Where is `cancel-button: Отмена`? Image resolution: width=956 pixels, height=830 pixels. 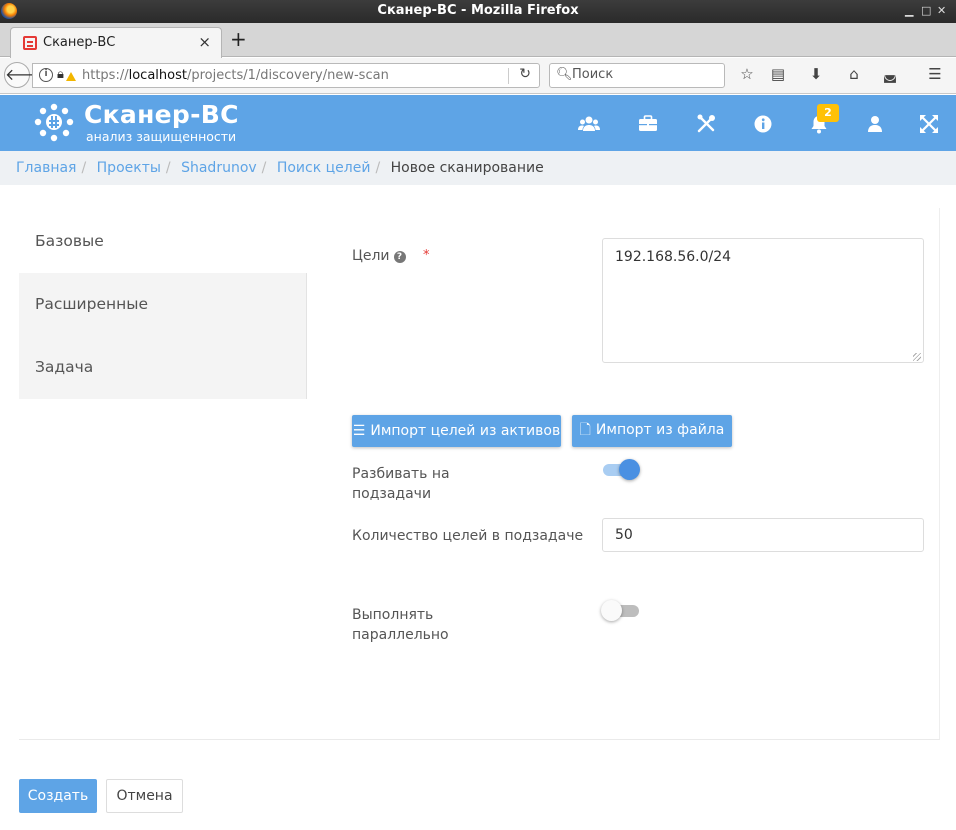 cancel-button: Отмена is located at coordinates (144, 796).